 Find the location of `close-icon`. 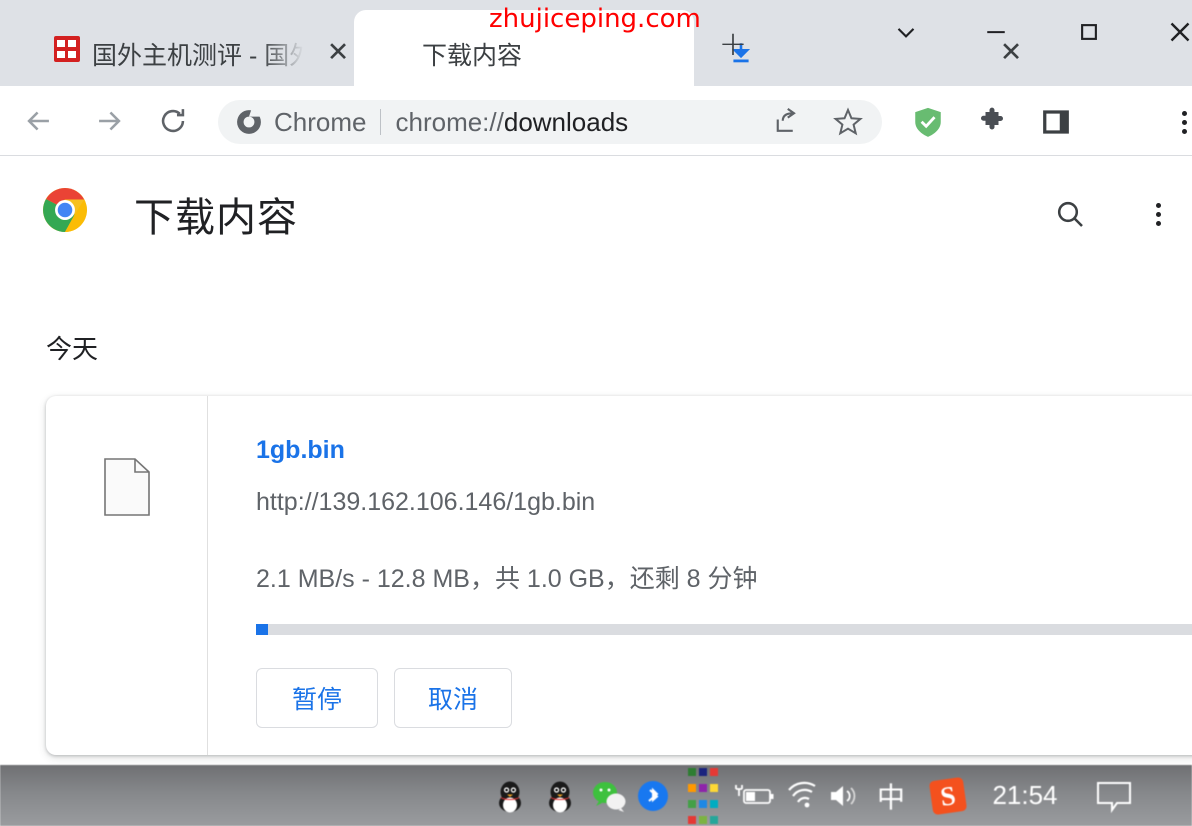

close-icon is located at coordinates (1180, 32).